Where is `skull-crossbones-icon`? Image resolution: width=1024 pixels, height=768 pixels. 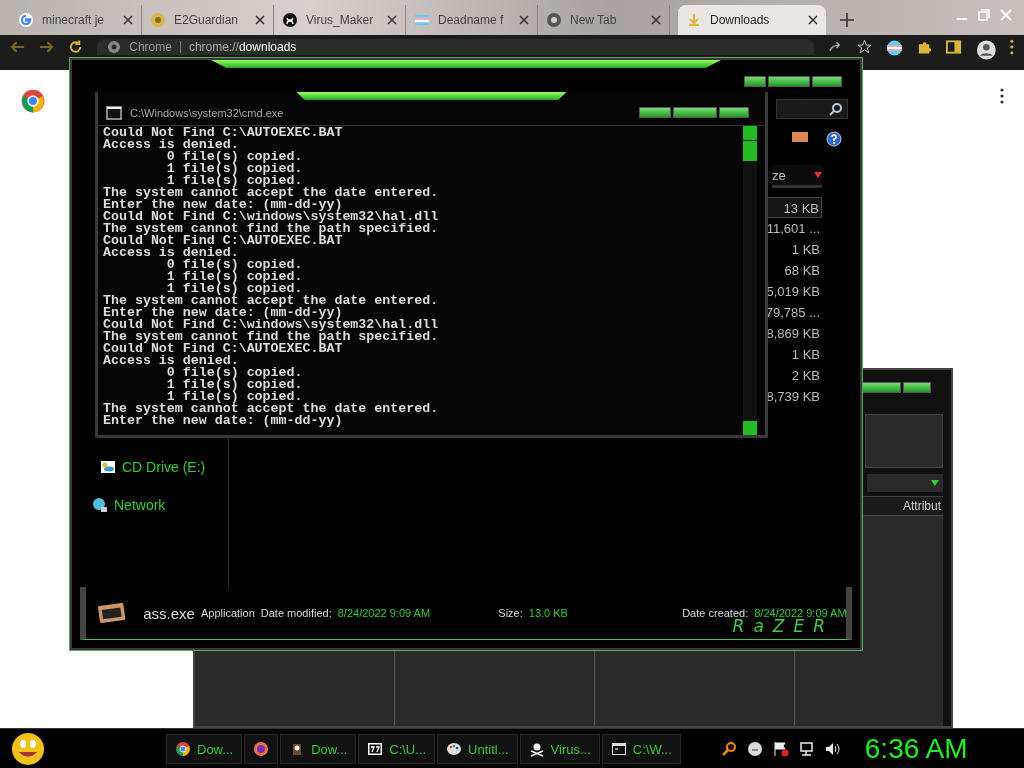 skull-crossbones-icon is located at coordinates (536, 749).